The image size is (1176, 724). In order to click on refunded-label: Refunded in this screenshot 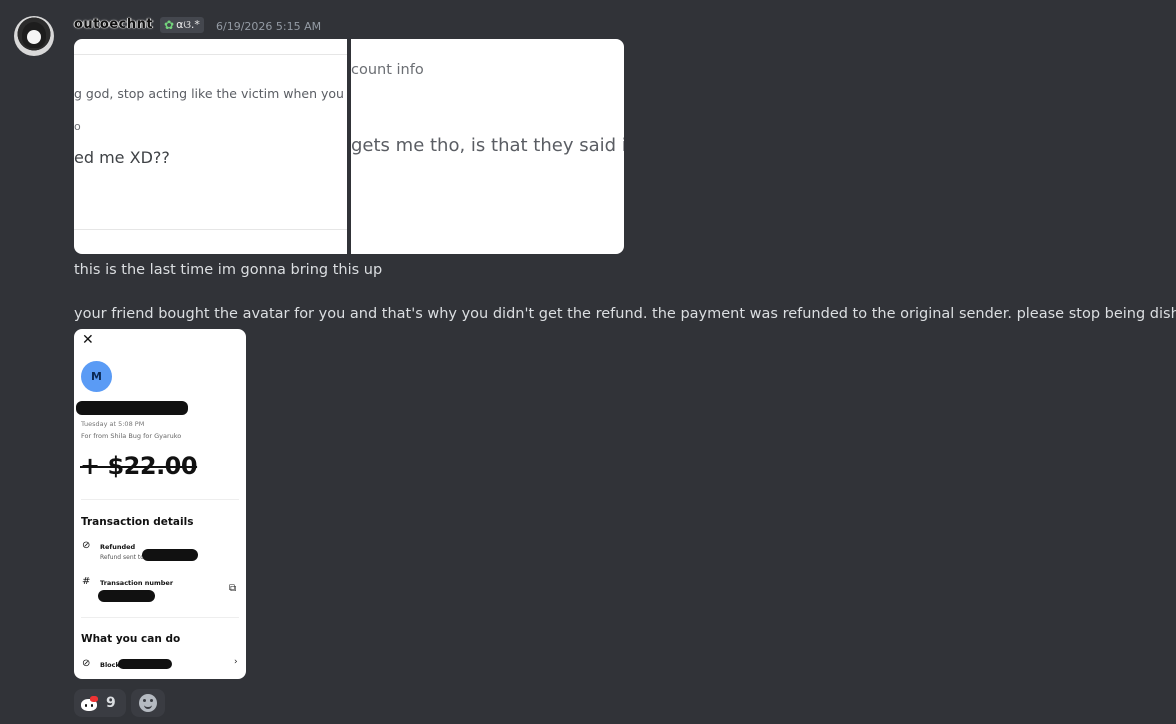, I will do `click(118, 547)`.